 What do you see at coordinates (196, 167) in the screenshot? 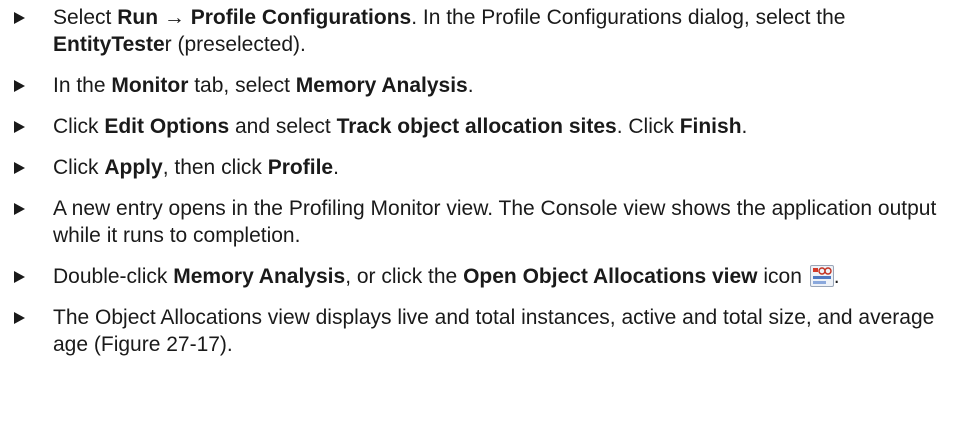
I see `step-text: Click Apply, then click Profile.` at bounding box center [196, 167].